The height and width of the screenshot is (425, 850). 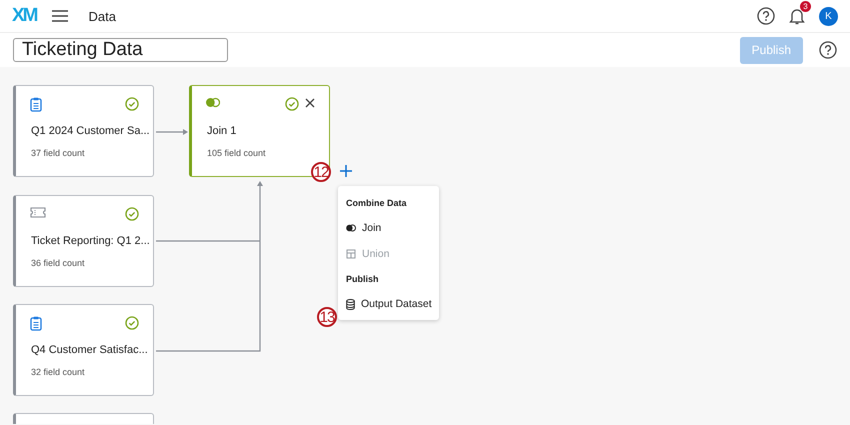 What do you see at coordinates (58, 263) in the screenshot?
I see `field-count: 36 field count` at bounding box center [58, 263].